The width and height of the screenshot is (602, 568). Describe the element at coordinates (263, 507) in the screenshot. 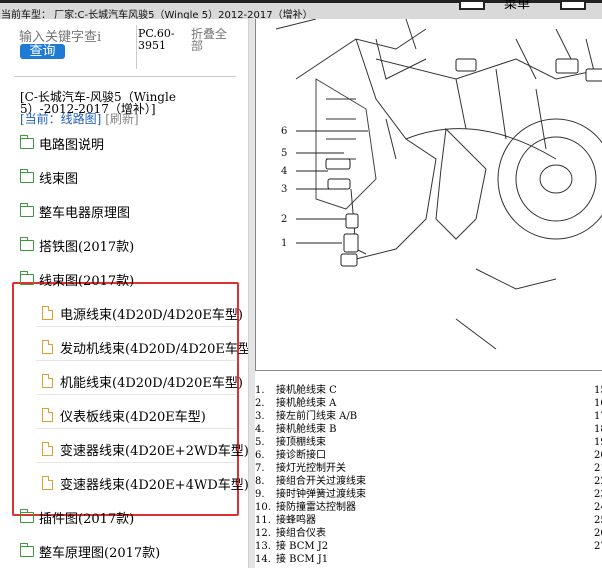

I see `legend-number: 10.` at that location.